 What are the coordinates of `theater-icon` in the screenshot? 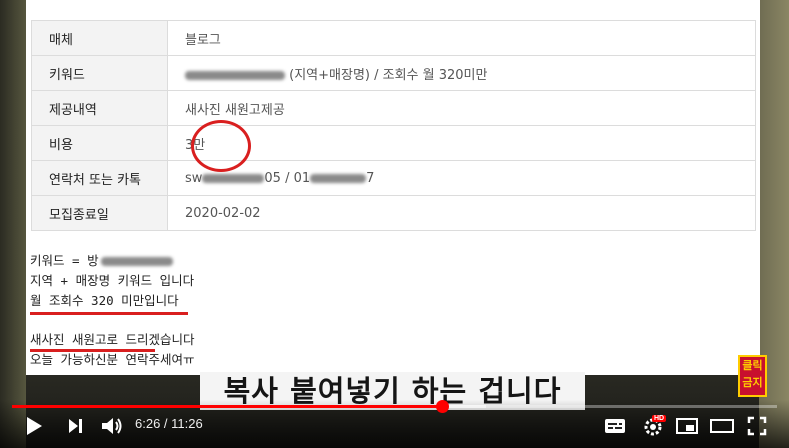 It's located at (722, 426).